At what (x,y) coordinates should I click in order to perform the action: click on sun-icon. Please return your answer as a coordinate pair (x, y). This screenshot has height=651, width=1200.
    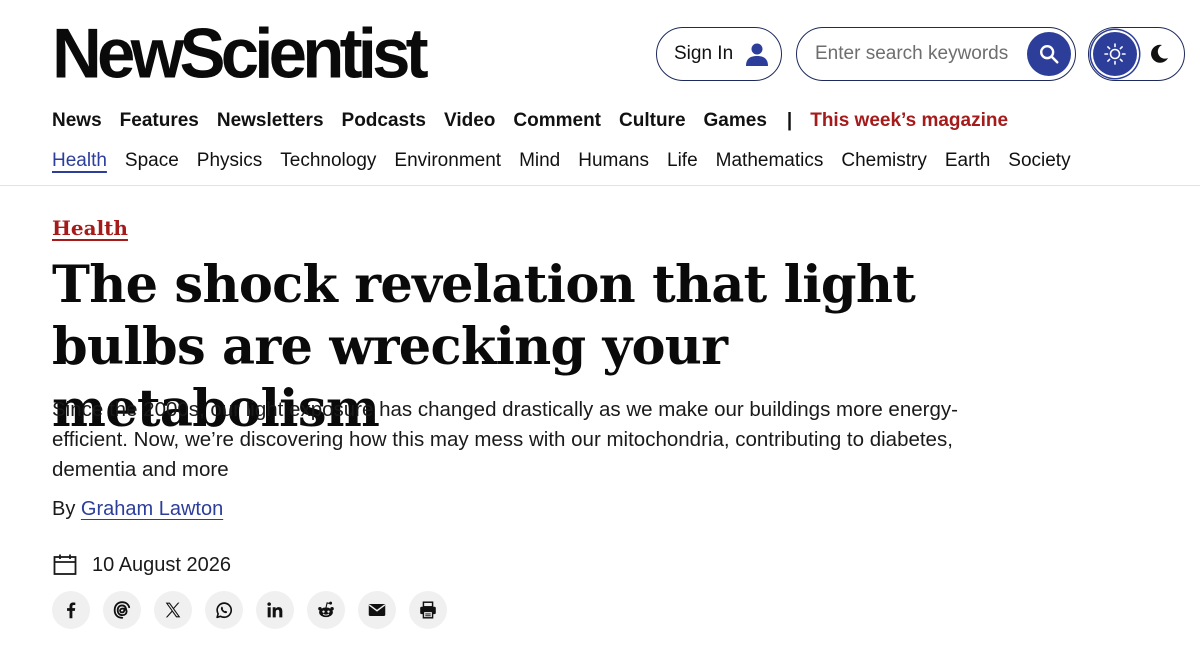
    Looking at the image, I should click on (1115, 54).